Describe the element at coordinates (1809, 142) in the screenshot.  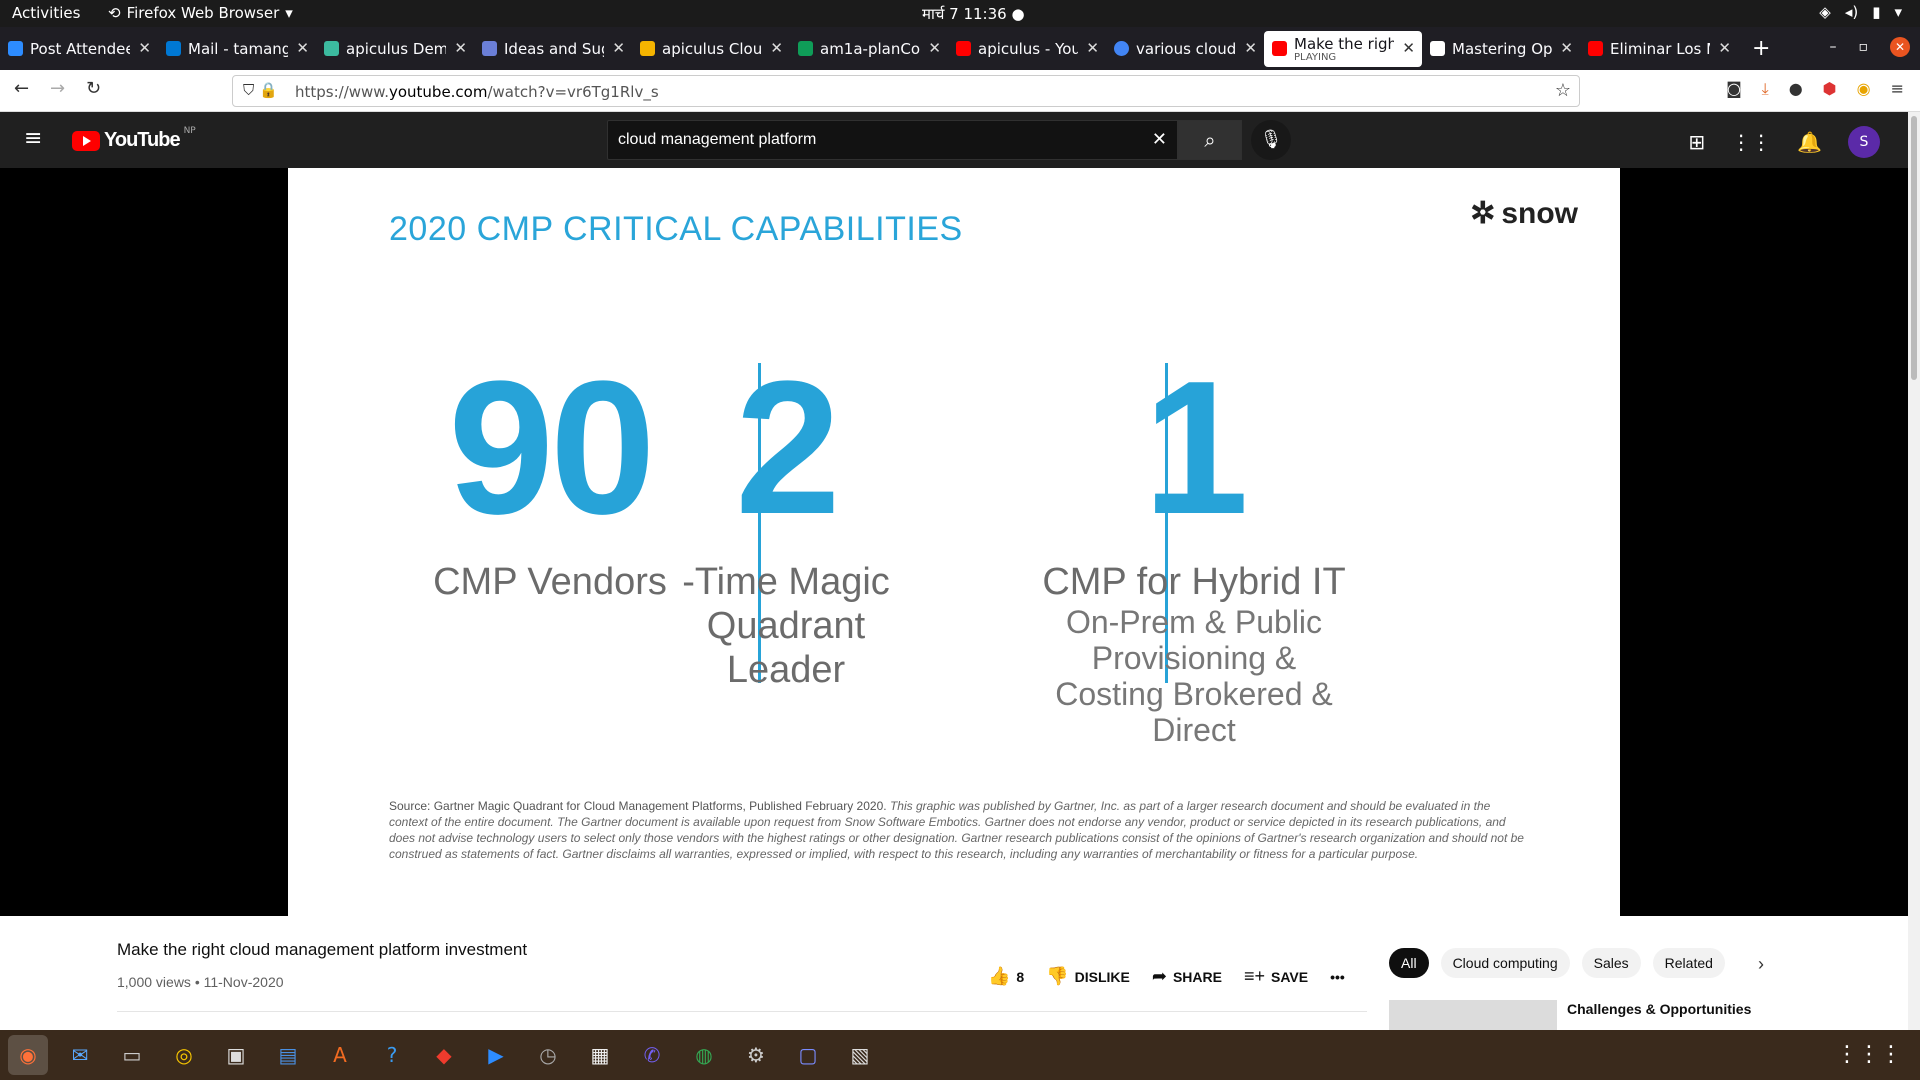
I see `notifications-bell-icon: 🔔` at that location.